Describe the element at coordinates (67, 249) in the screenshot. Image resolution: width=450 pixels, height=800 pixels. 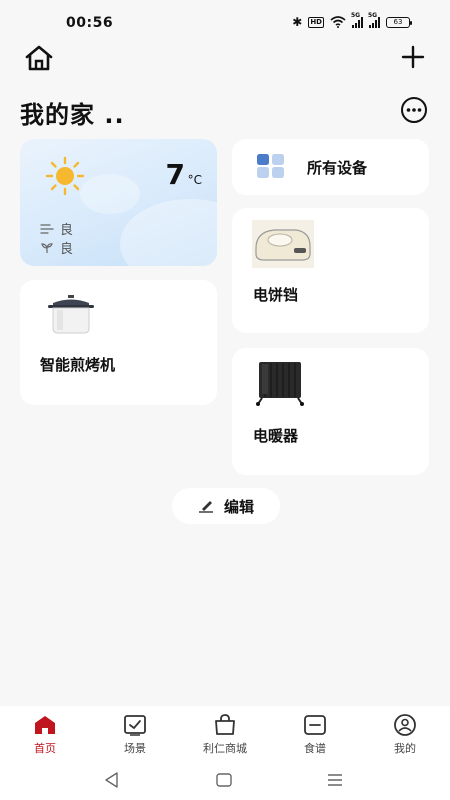
I see `humidity-label: 良` at that location.